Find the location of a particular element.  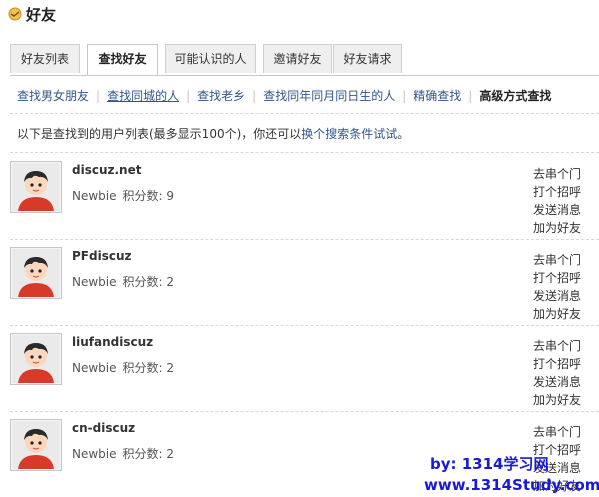

tab-find-friends: 查找好友 is located at coordinates (122, 59).